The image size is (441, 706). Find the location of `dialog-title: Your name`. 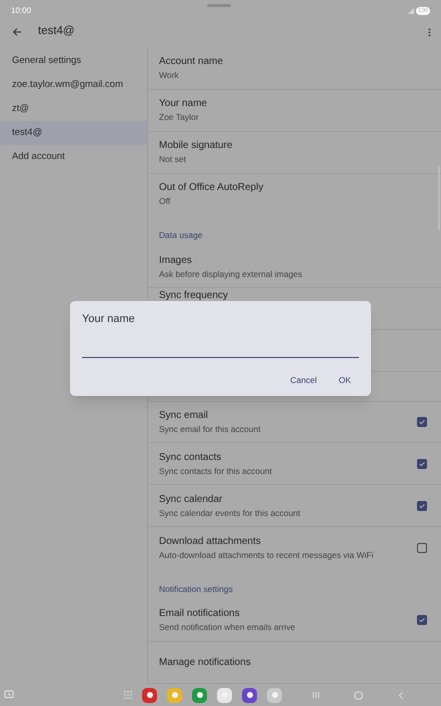

dialog-title: Your name is located at coordinates (109, 319).